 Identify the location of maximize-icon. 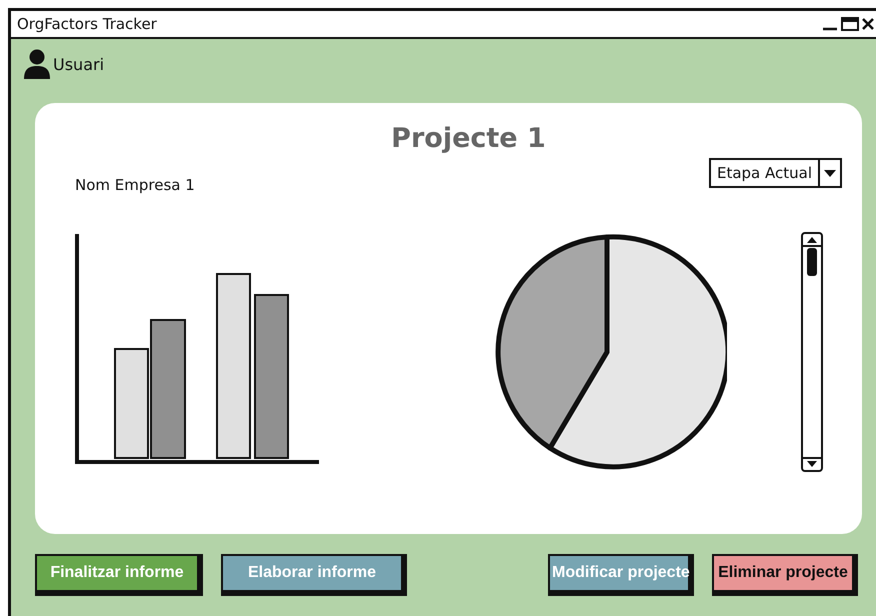
(850, 24).